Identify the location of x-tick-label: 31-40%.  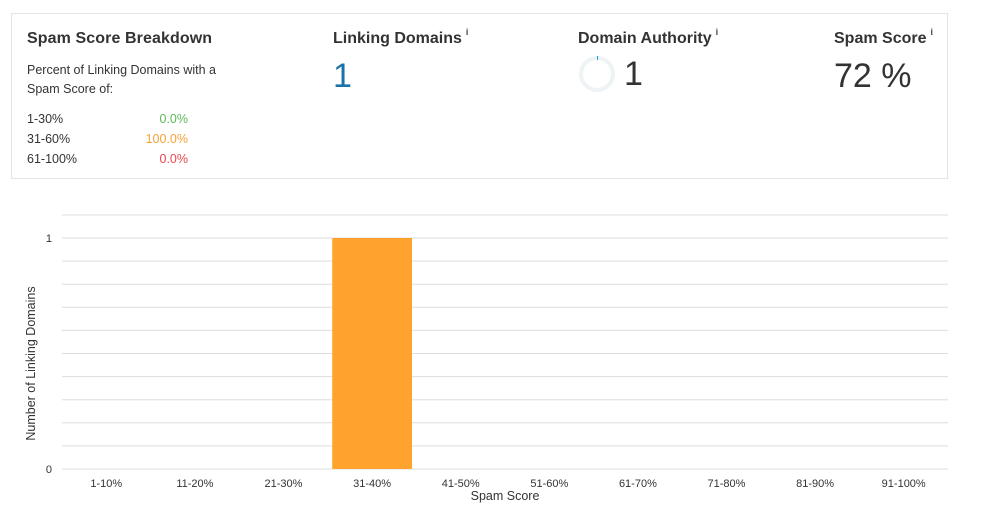
(372, 484).